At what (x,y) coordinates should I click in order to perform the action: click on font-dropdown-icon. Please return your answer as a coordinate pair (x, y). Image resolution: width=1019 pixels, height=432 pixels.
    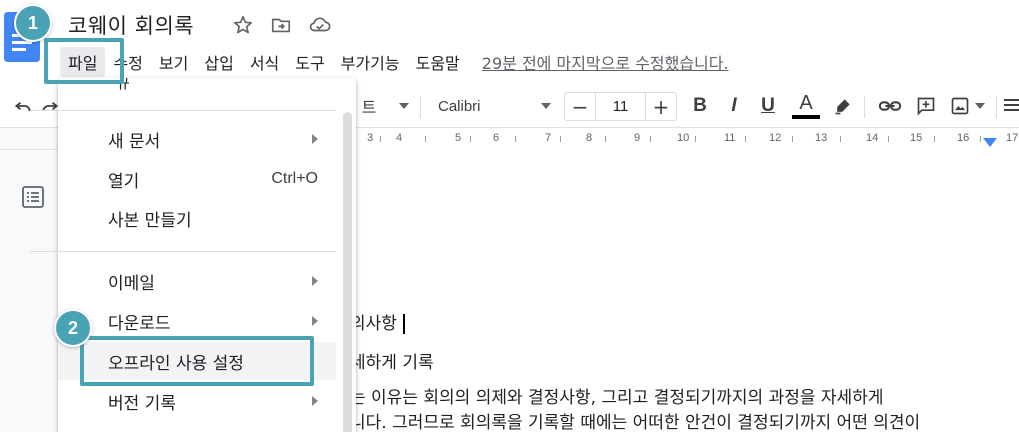
    Looking at the image, I should click on (546, 106).